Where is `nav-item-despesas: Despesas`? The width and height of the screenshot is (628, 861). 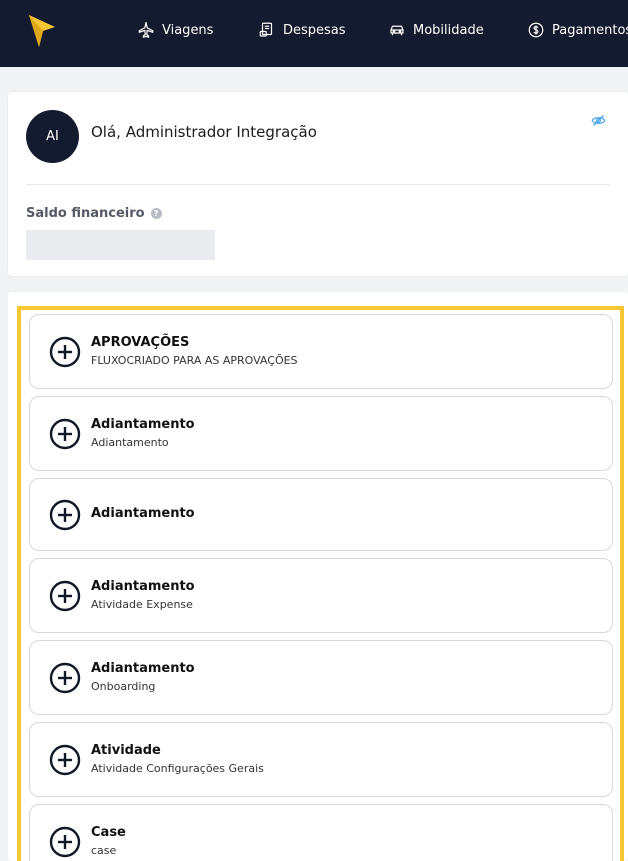 nav-item-despesas: Despesas is located at coordinates (302, 30).